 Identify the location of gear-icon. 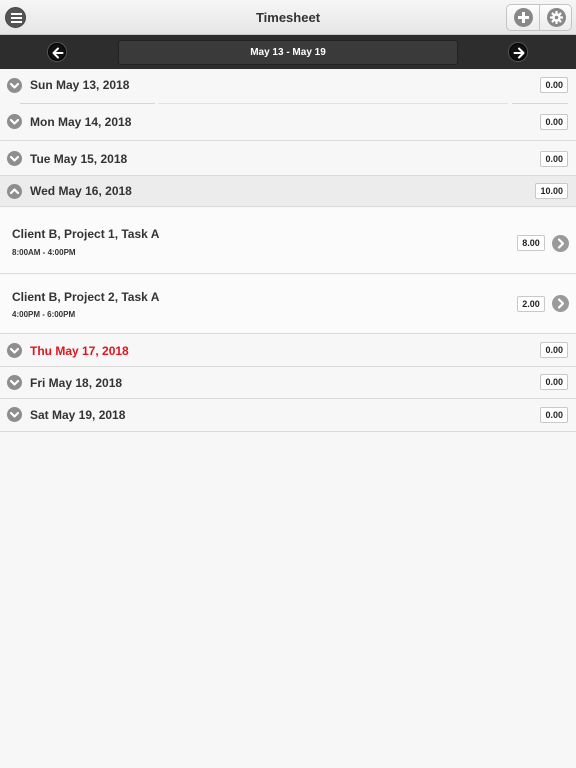
(556, 17).